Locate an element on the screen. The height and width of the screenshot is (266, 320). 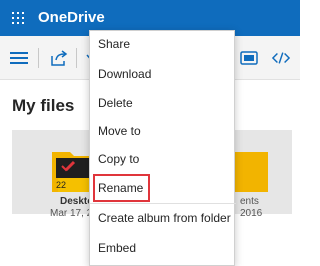
menu-item-move-to: Move to is located at coordinates (163, 131).